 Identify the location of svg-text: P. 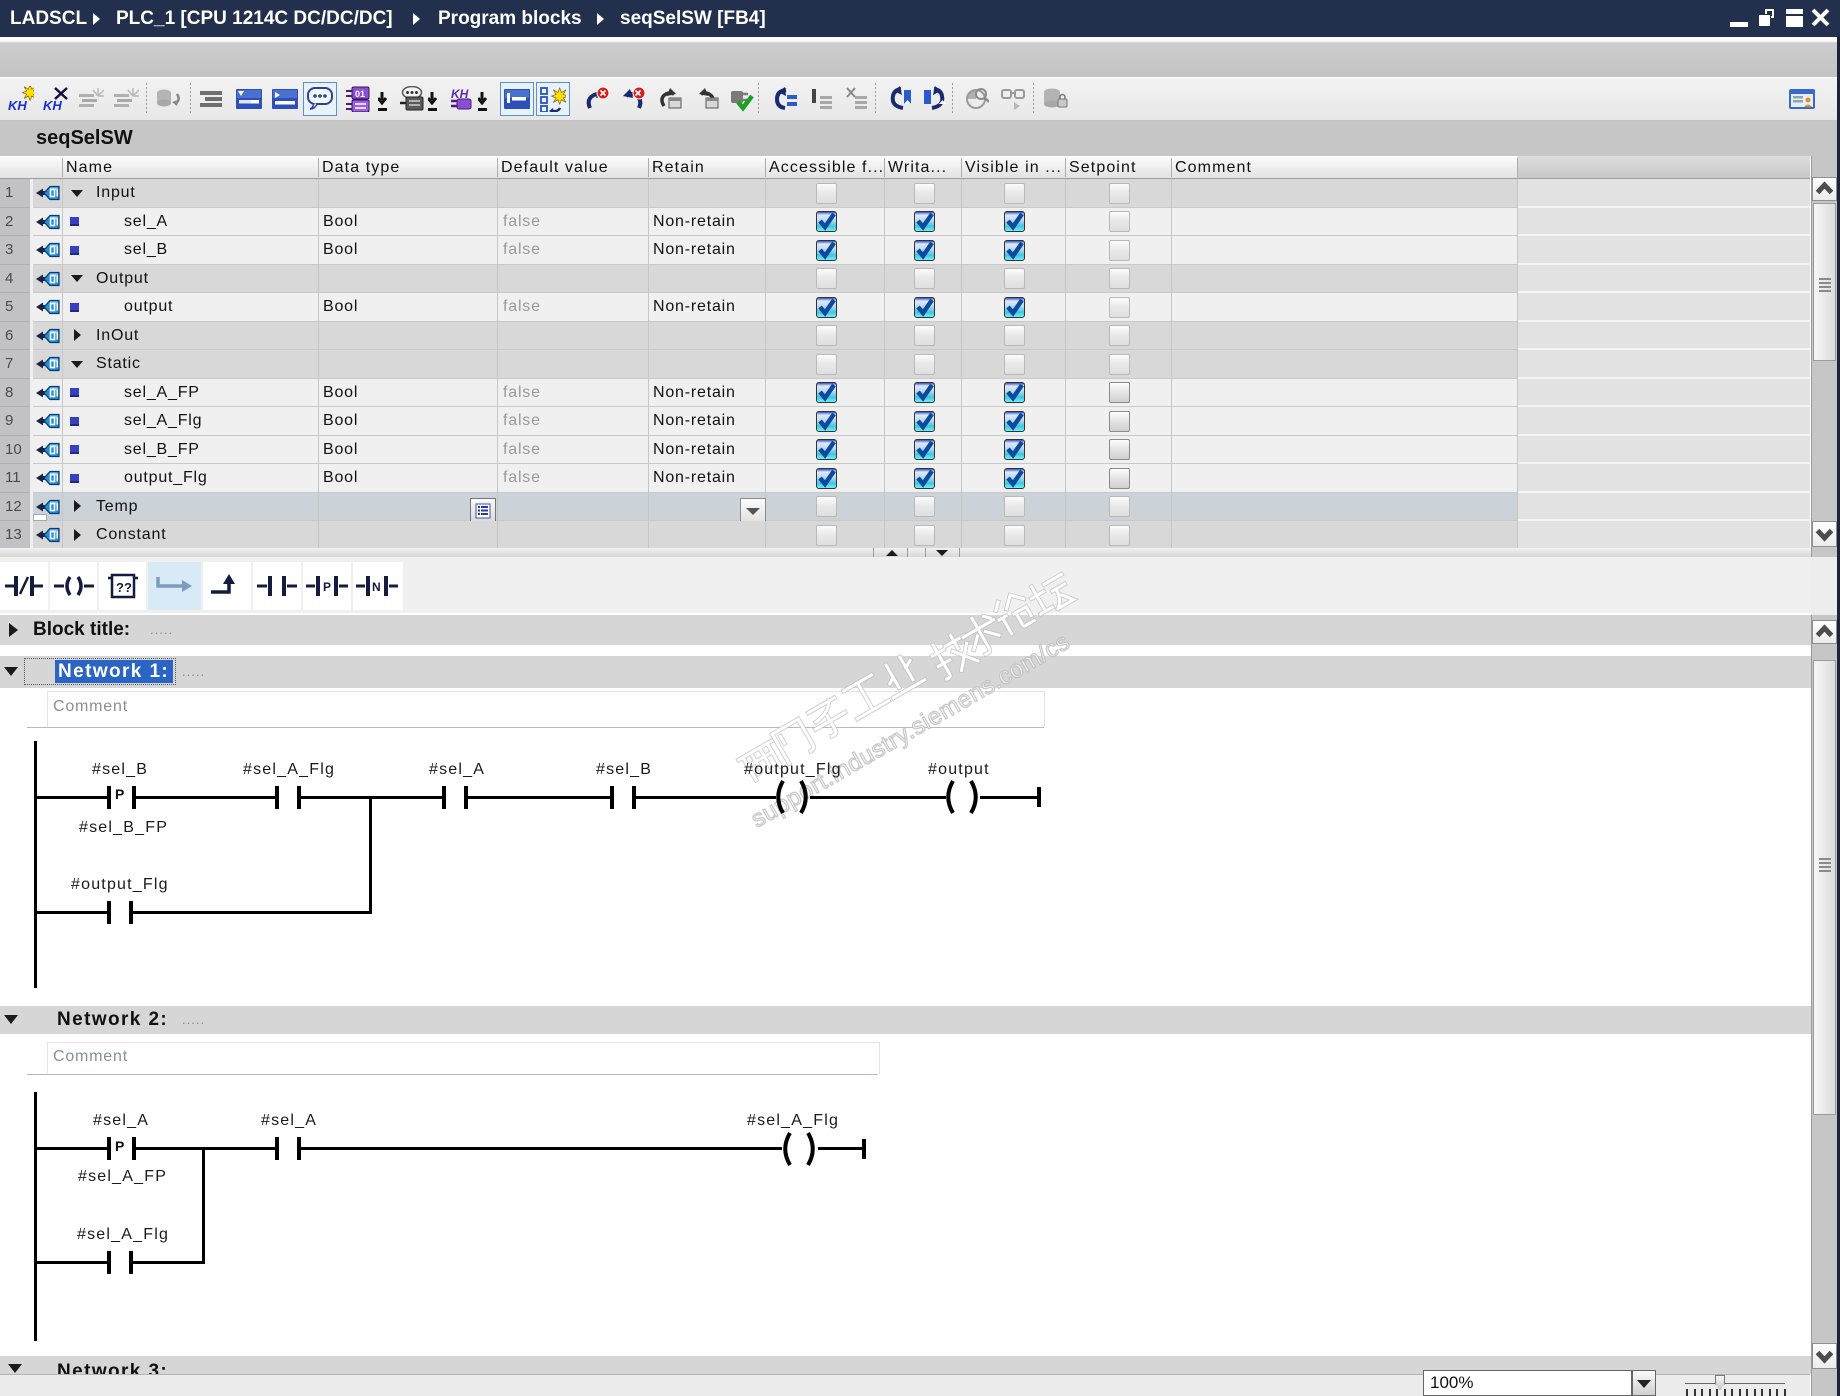
(327, 587).